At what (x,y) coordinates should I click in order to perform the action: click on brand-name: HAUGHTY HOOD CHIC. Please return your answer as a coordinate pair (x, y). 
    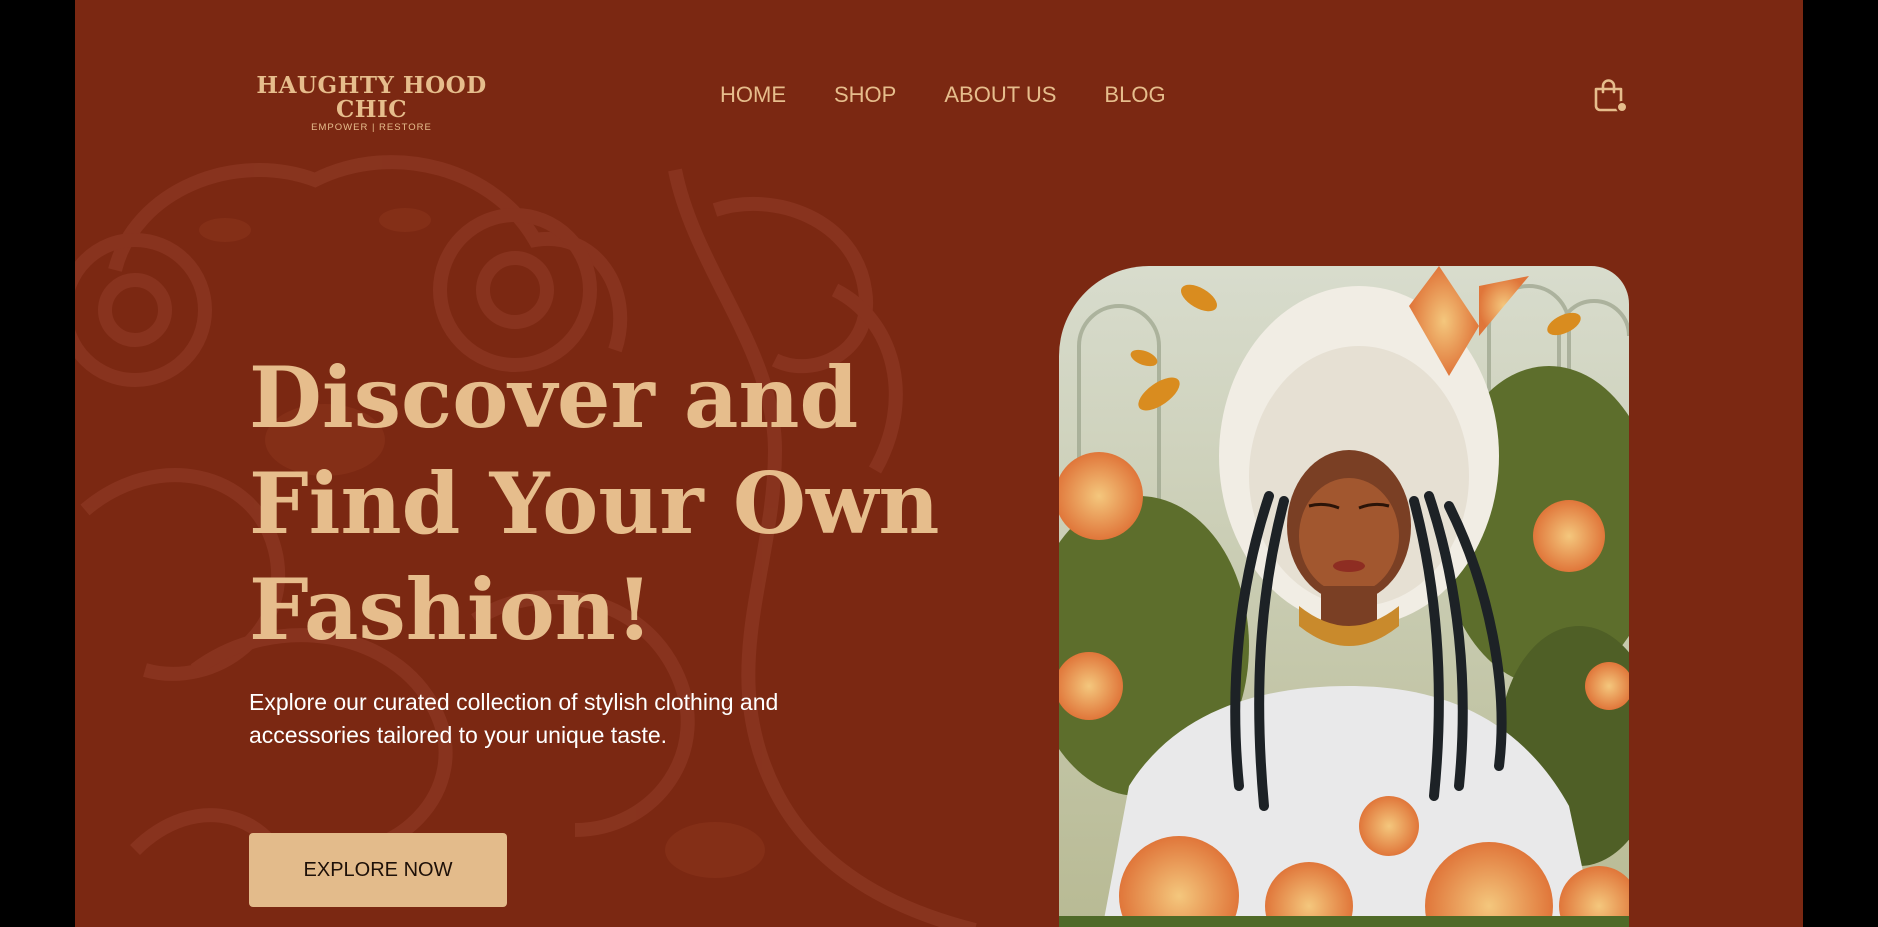
    Looking at the image, I should click on (371, 97).